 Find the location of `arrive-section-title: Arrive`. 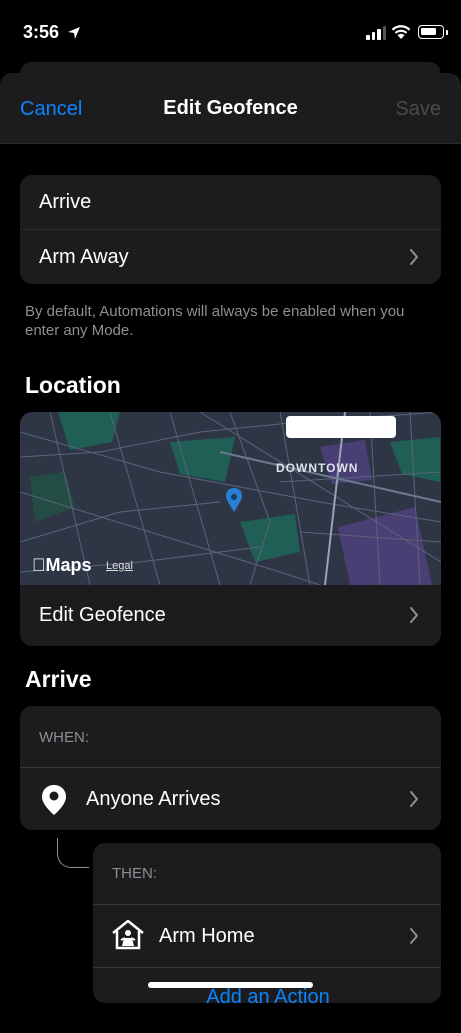

arrive-section-title: Arrive is located at coordinates (58, 679).